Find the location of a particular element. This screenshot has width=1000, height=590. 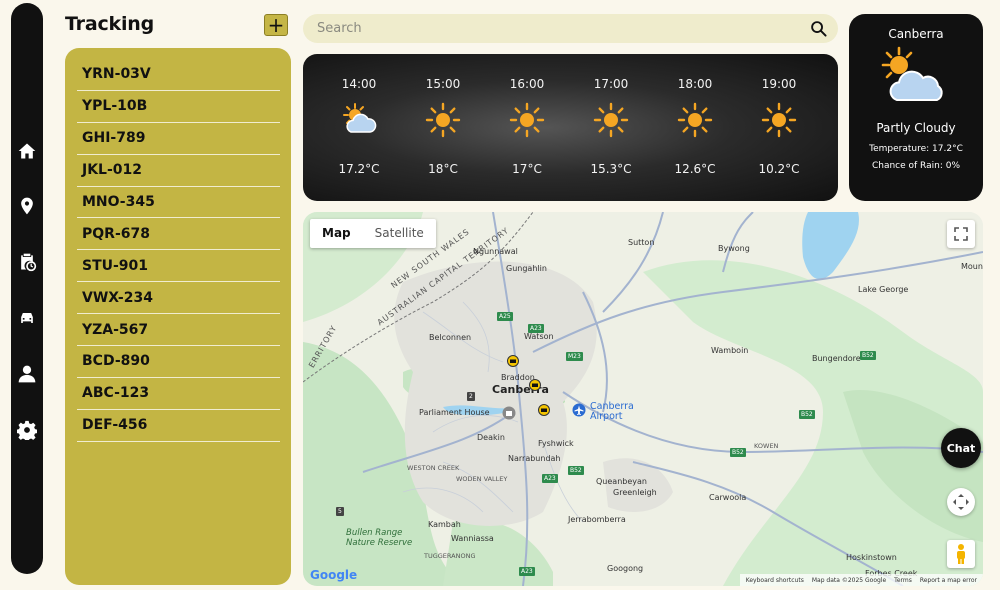

map-label: Narrabundah is located at coordinates (534, 458).